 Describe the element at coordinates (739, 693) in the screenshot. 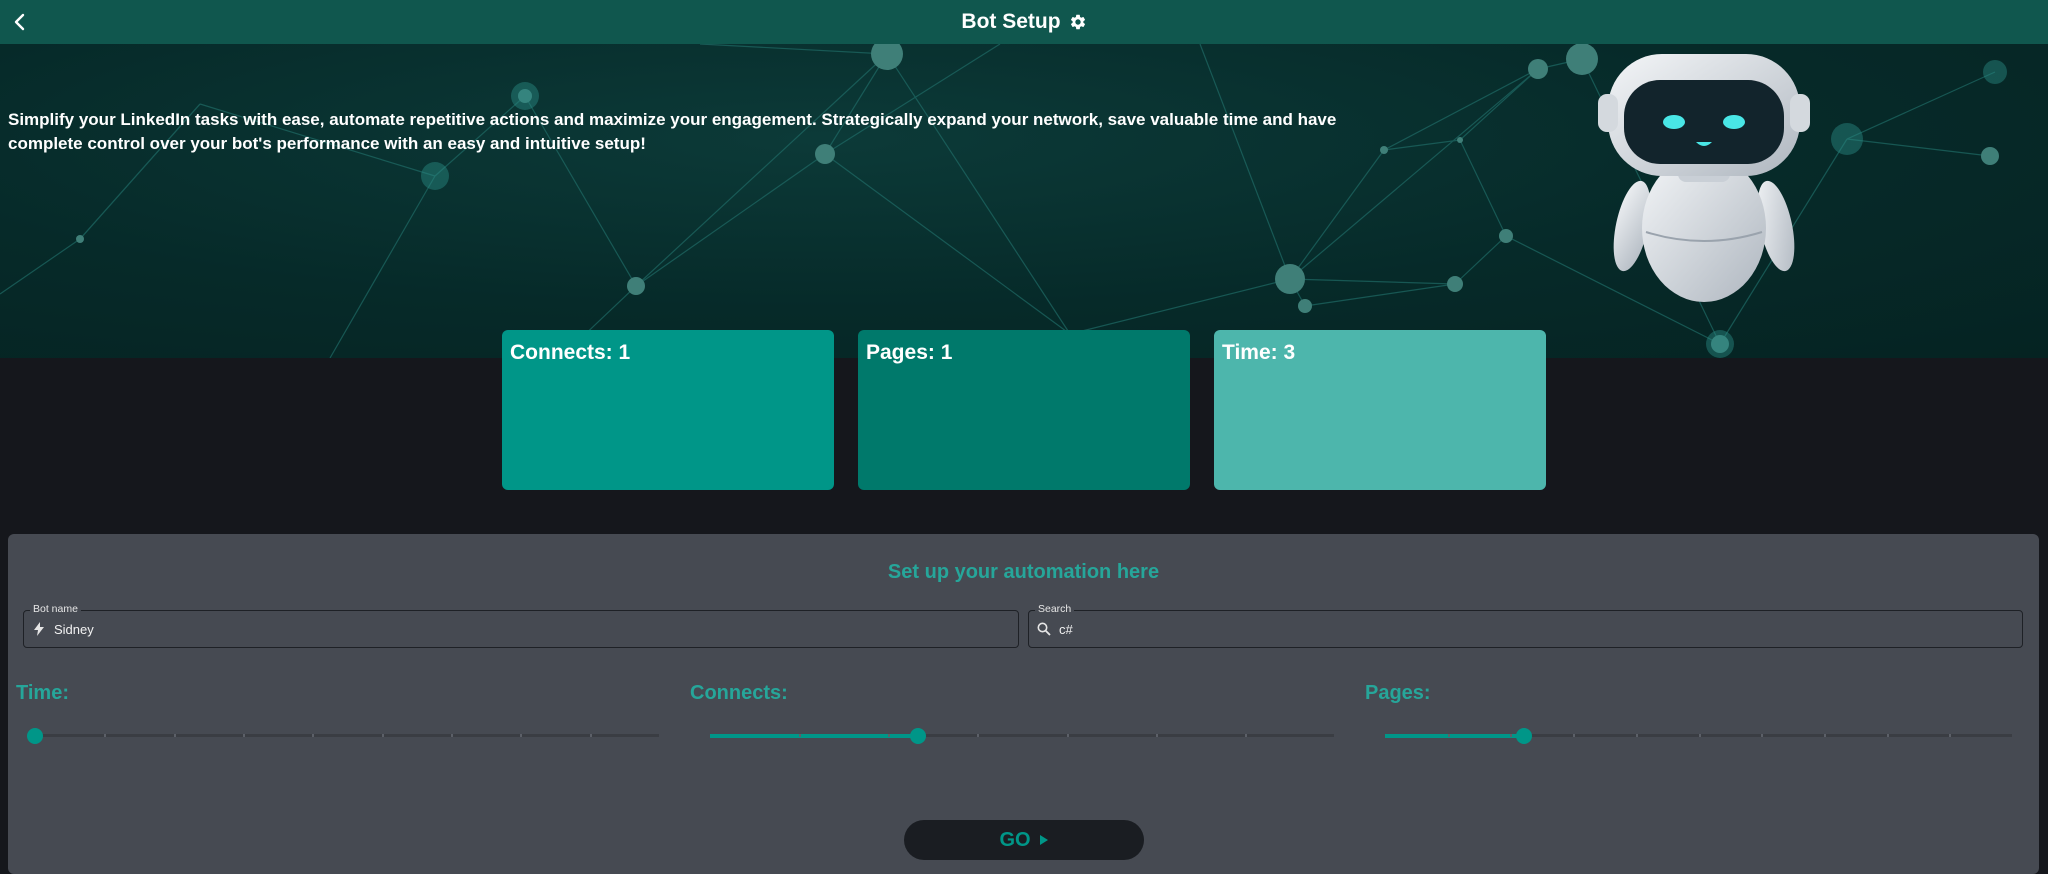

I see `connects-slider-label: Connects:` at that location.